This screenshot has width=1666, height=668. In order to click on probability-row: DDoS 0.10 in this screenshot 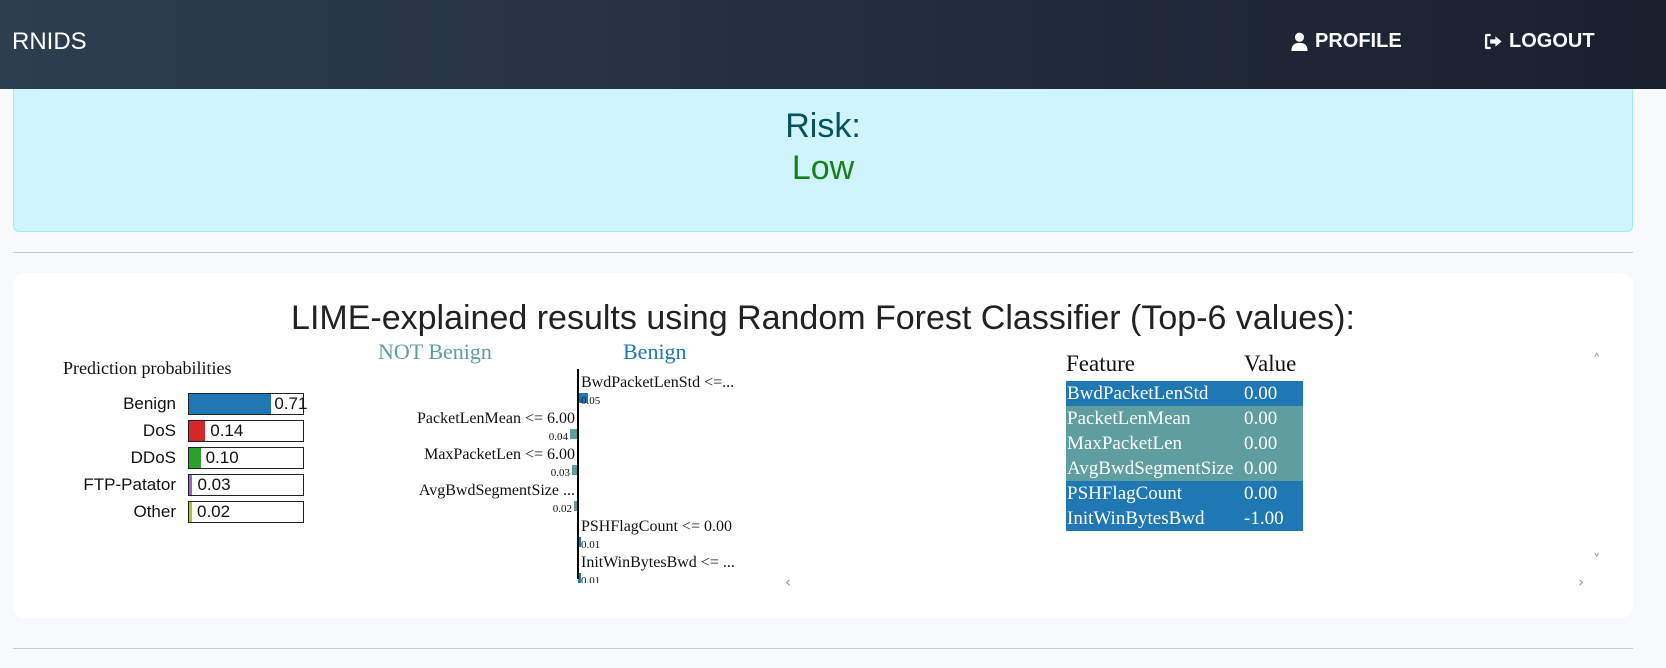, I will do `click(168, 458)`.